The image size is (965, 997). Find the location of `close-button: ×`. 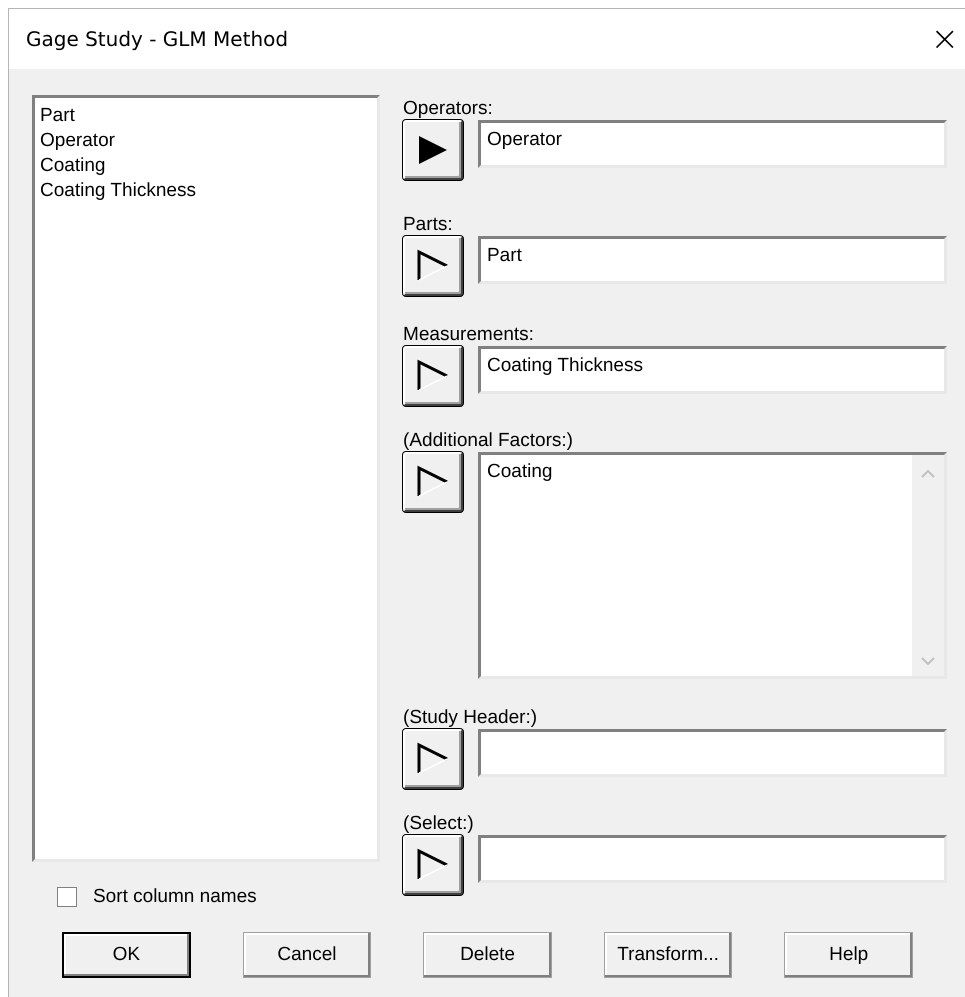

close-button: × is located at coordinates (944, 39).